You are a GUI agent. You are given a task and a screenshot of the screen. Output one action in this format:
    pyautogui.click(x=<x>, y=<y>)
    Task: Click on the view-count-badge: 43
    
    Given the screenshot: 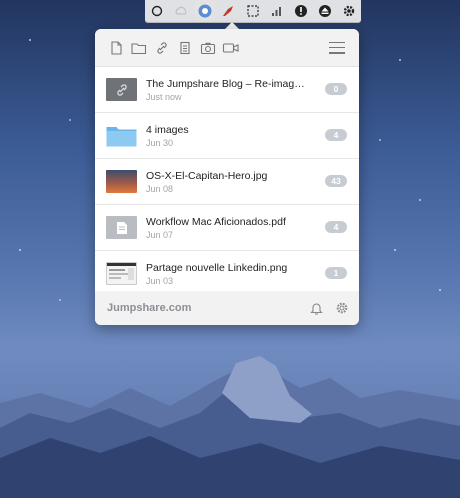 What is the action you would take?
    pyautogui.click(x=336, y=181)
    